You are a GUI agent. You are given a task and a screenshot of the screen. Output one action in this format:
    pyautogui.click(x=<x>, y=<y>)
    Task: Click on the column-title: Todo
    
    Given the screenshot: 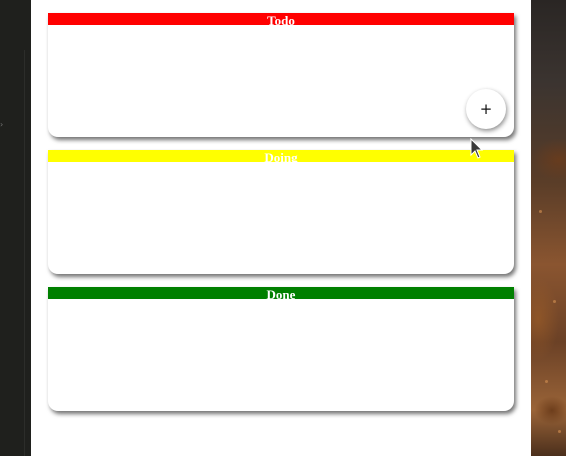 What is the action you would take?
    pyautogui.click(x=281, y=20)
    